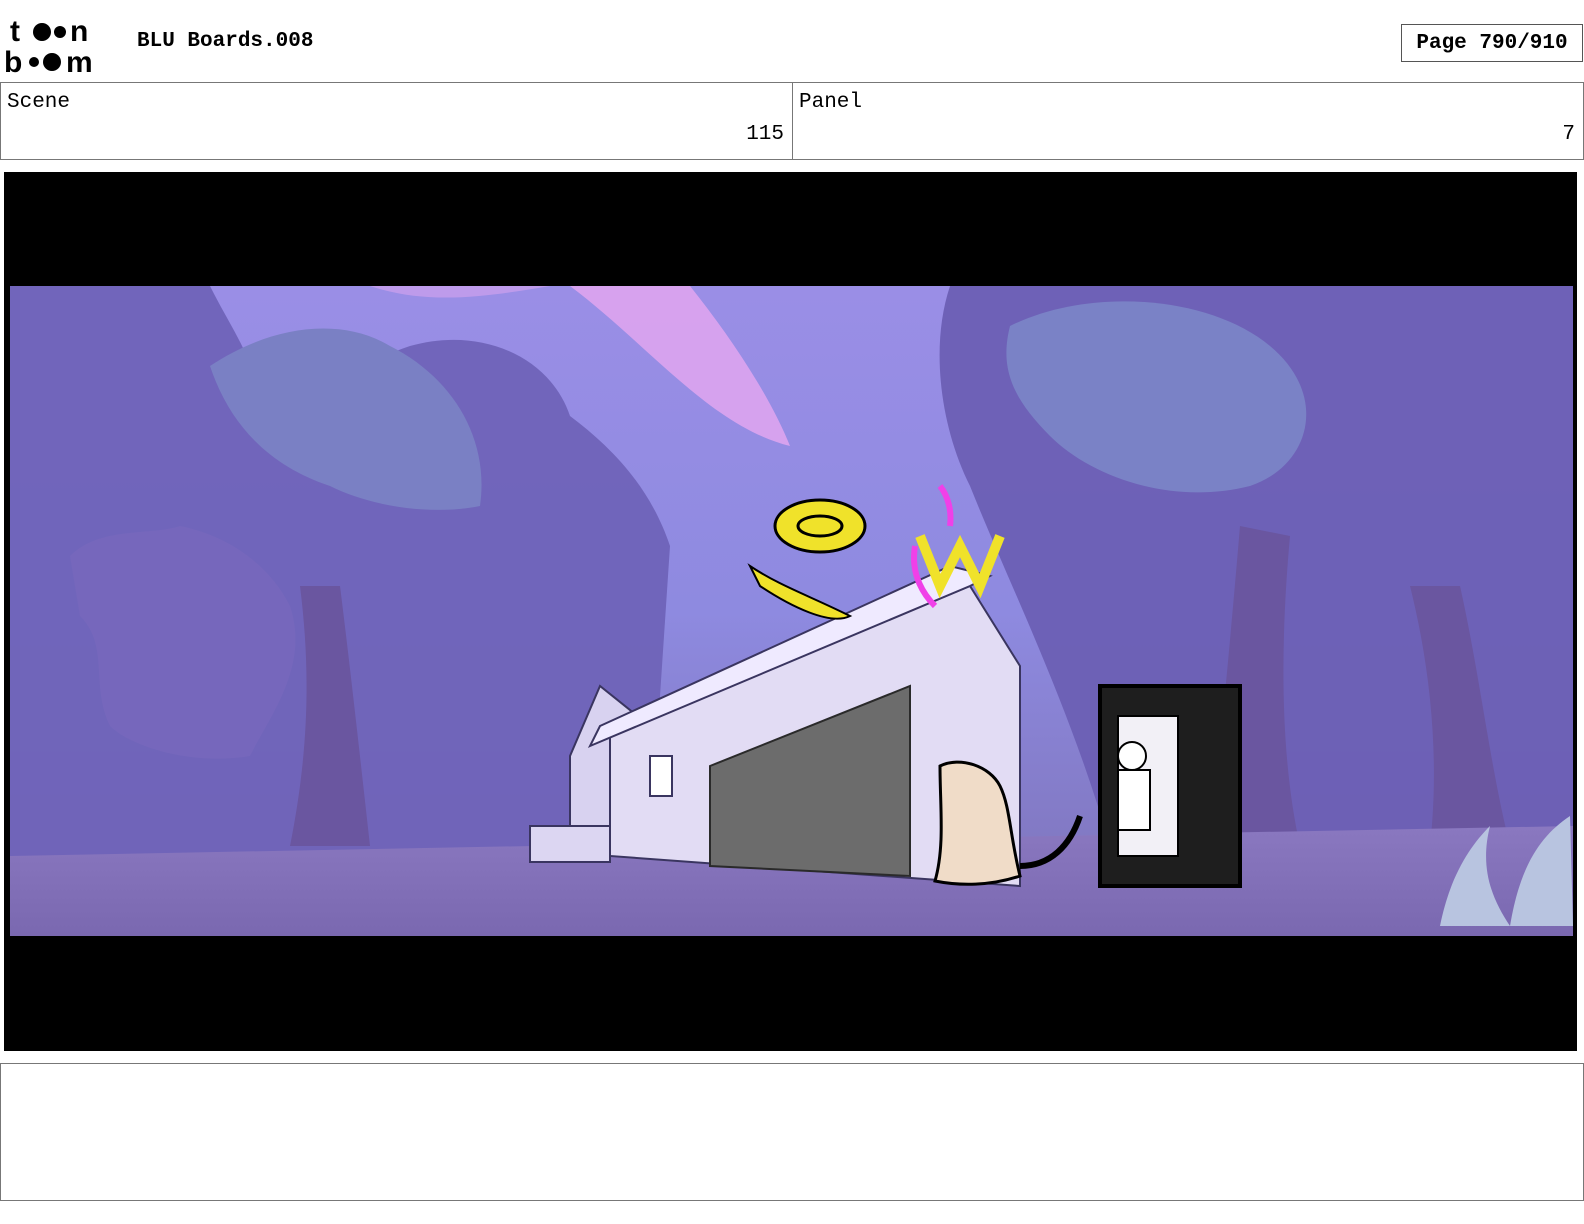 Image resolution: width=1584 pixels, height=1224 pixels. What do you see at coordinates (39, 102) in the screenshot?
I see `scene-label: Scene` at bounding box center [39, 102].